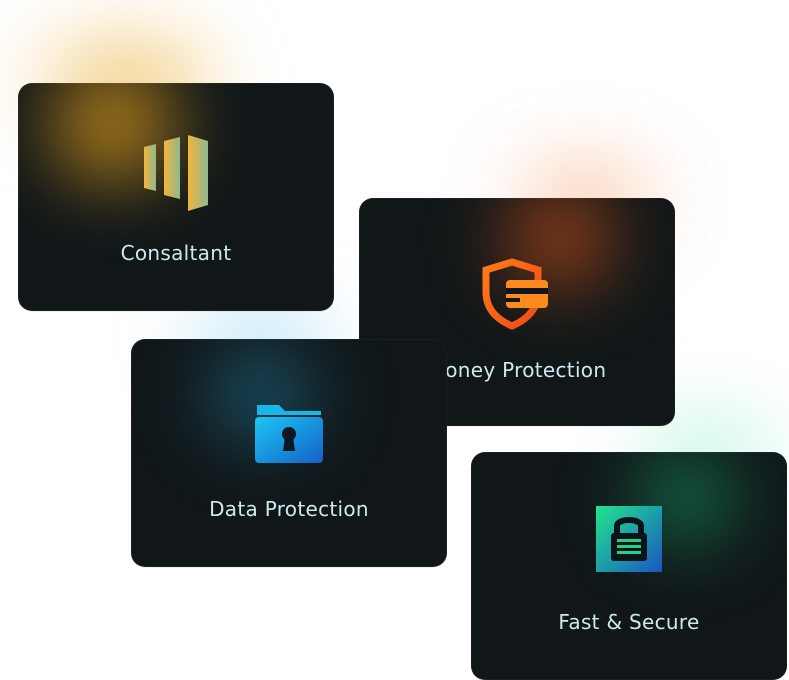 The image size is (789, 680). I want to click on card-label: Consaltant, so click(176, 253).